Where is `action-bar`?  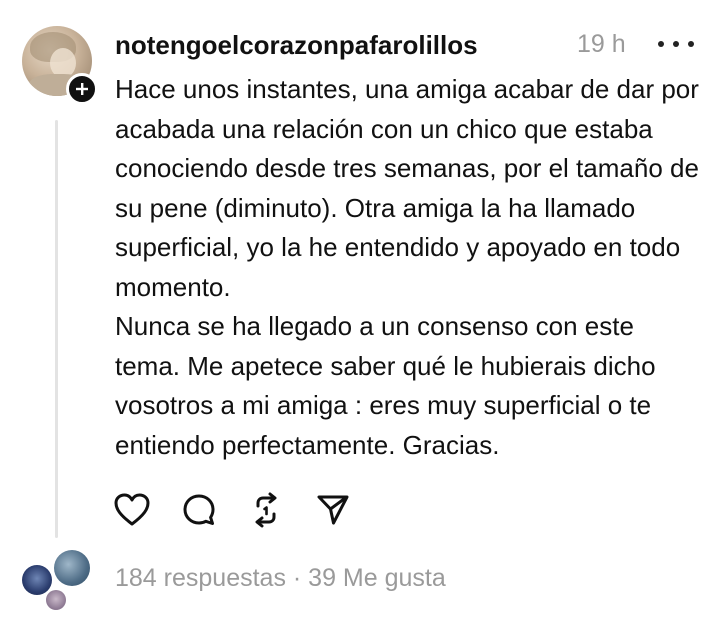
action-bar is located at coordinates (246, 510).